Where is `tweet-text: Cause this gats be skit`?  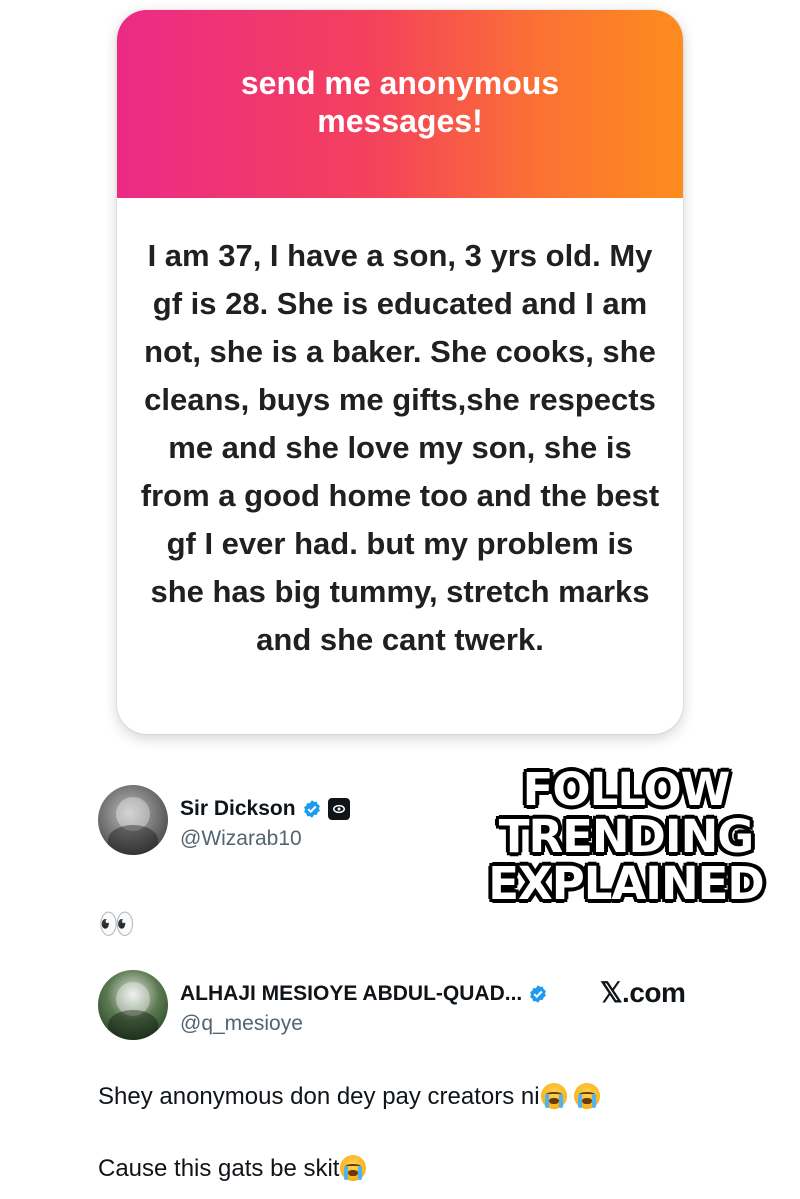 tweet-text: Cause this gats be skit is located at coordinates (219, 1168).